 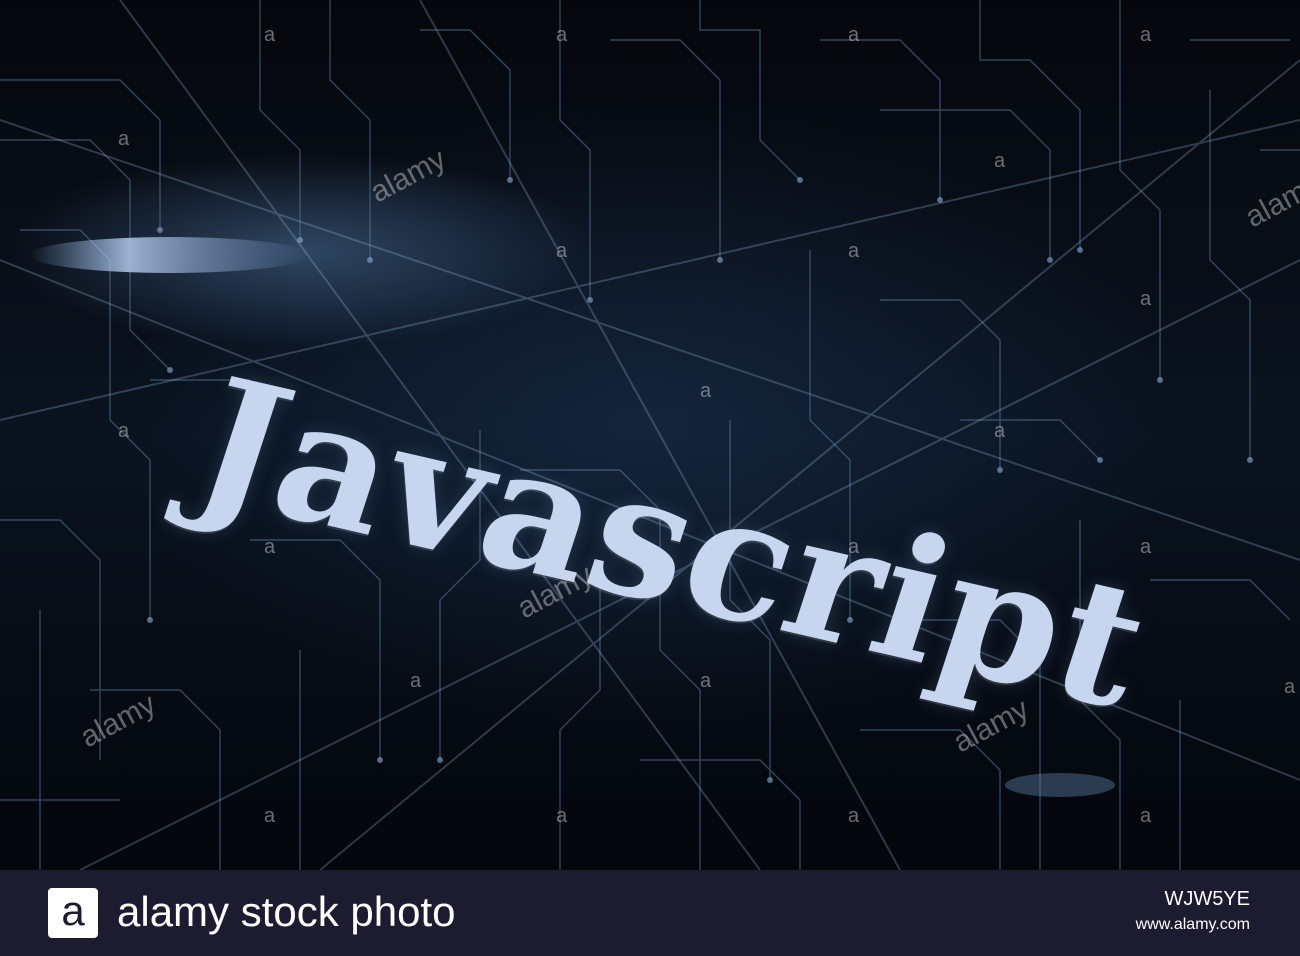 I want to click on brand-text: alamy stock photo, so click(x=286, y=911).